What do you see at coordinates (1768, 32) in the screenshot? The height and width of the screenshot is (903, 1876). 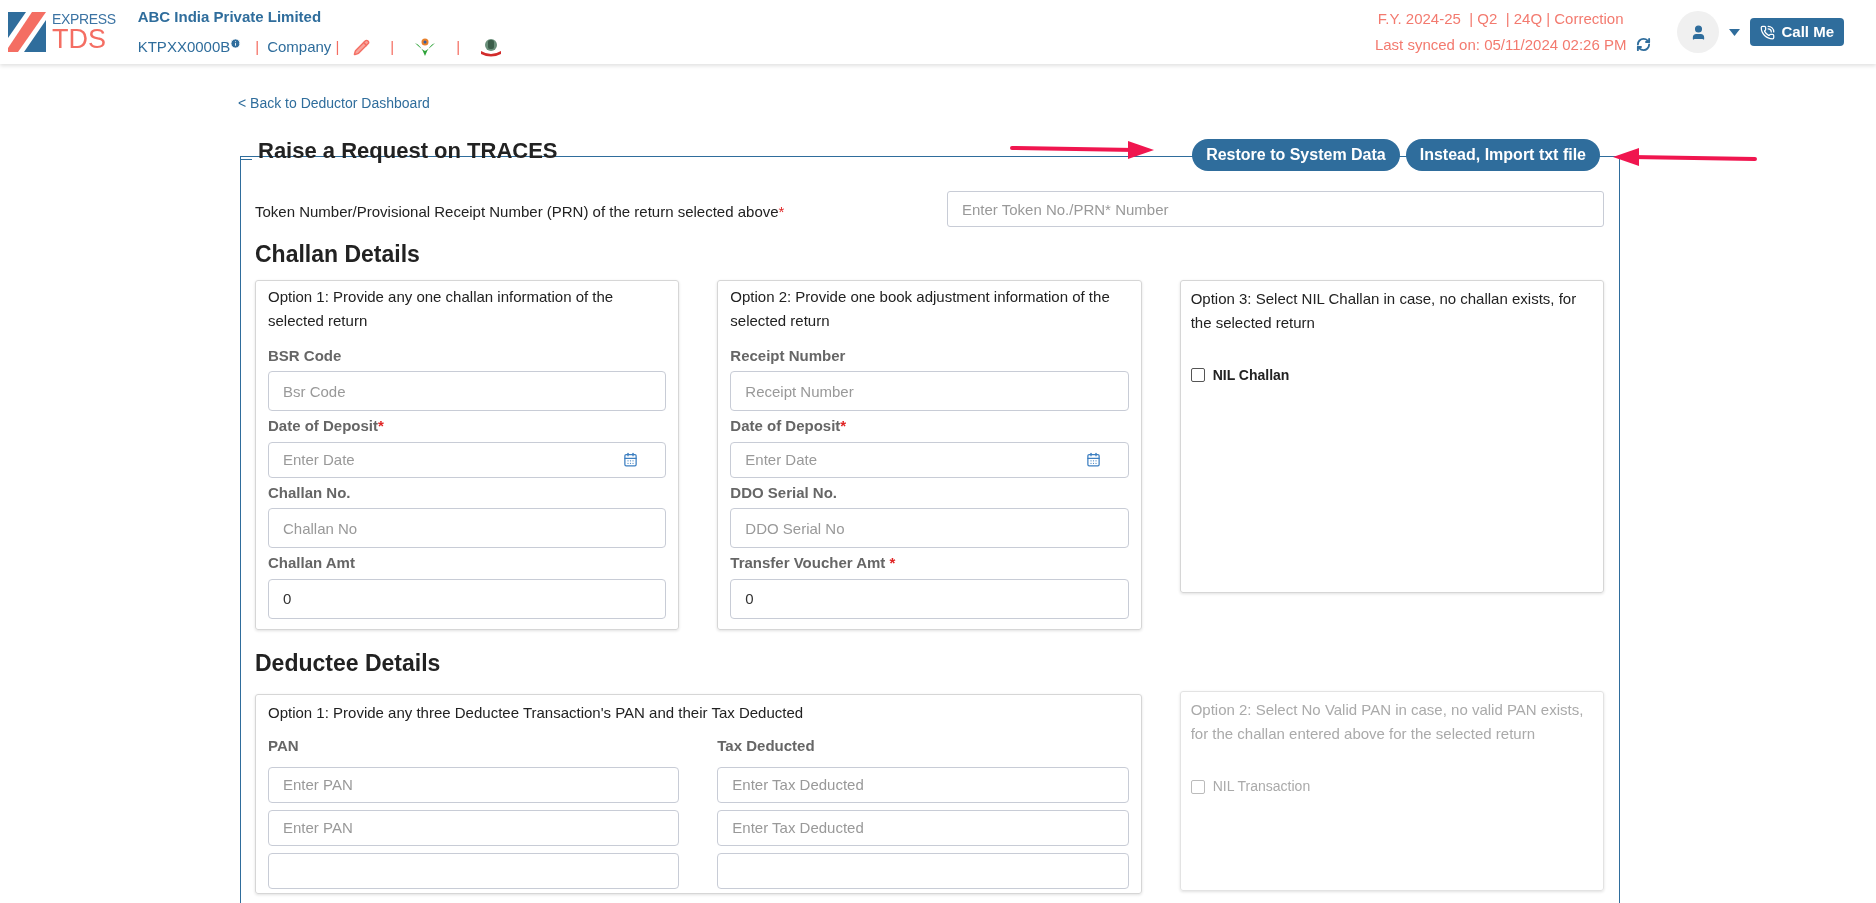 I see `phone-icon` at bounding box center [1768, 32].